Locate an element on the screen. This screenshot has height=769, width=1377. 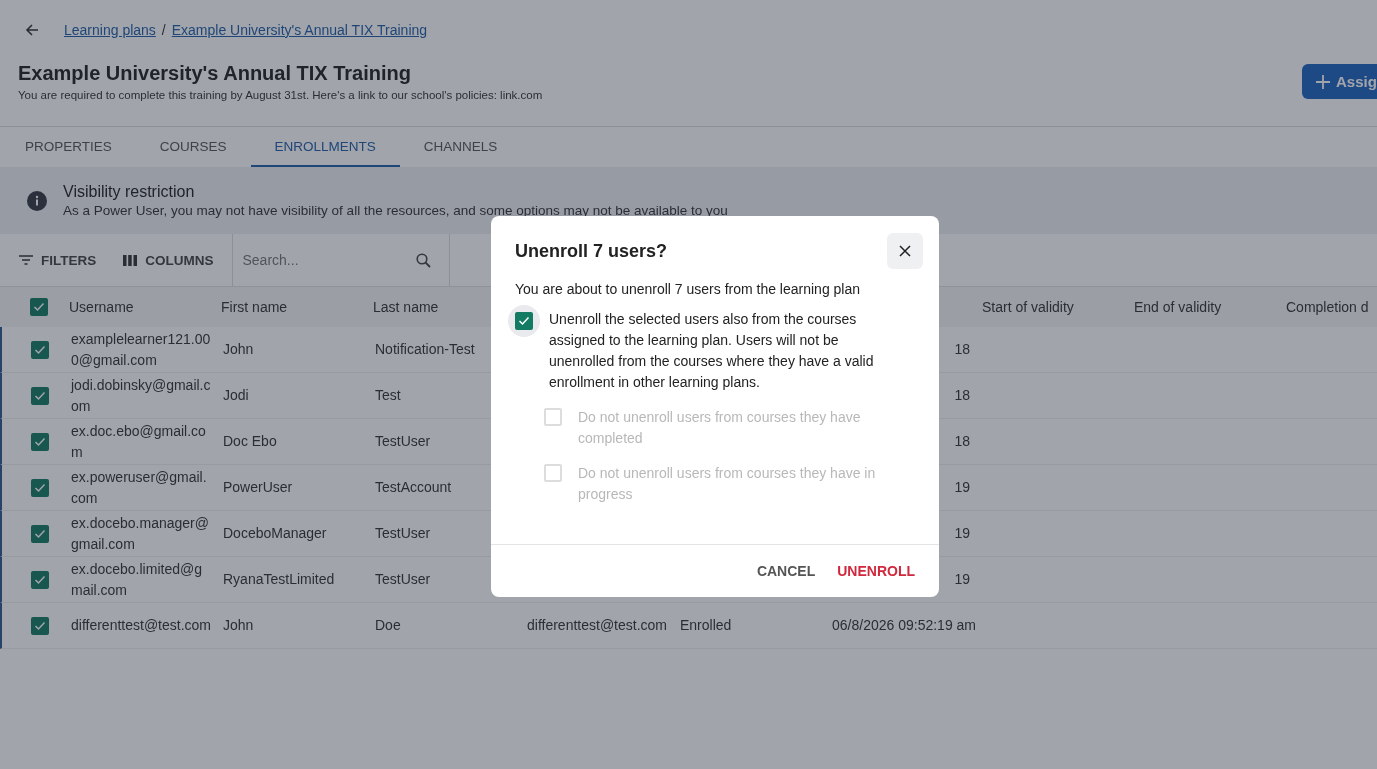
tab: CHANNELS is located at coordinates (460, 147).